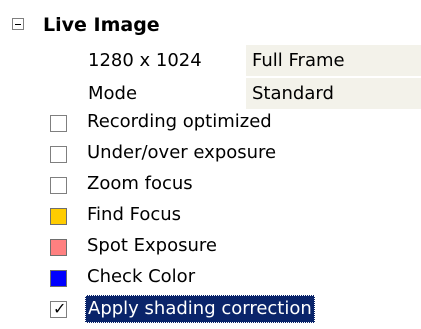  Describe the element at coordinates (113, 93) in the screenshot. I see `mode-label: Mode` at that location.